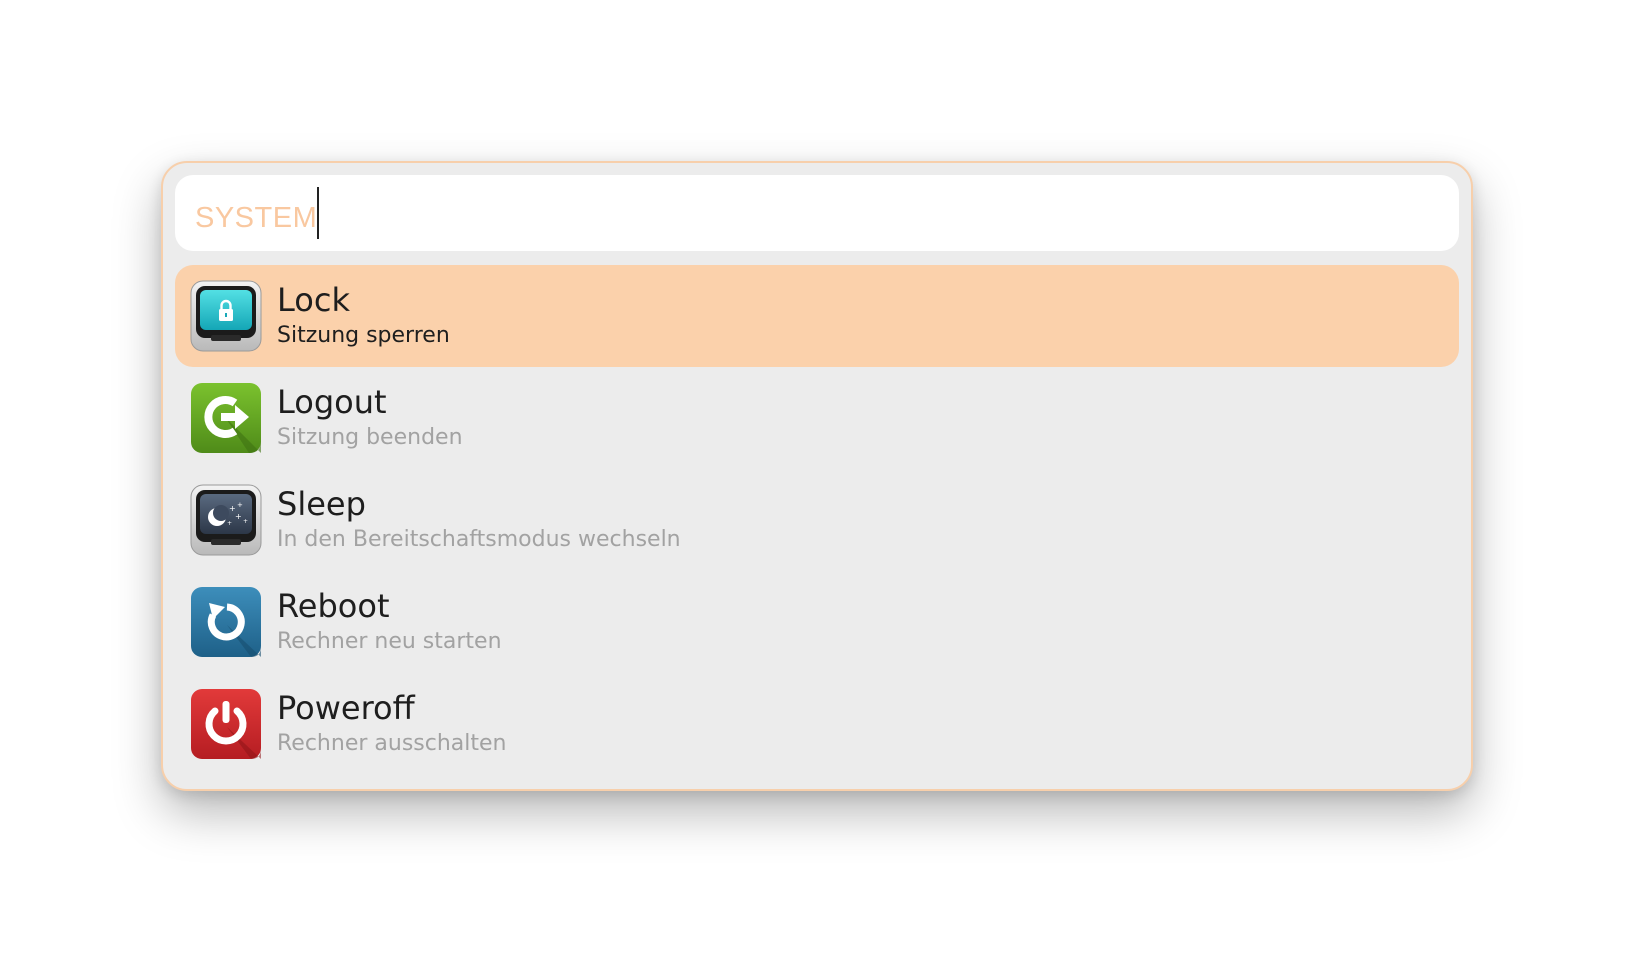 The width and height of the screenshot is (1628, 964). What do you see at coordinates (817, 622) in the screenshot?
I see `result-item-reboot: Reboot Rechner neu starten` at bounding box center [817, 622].